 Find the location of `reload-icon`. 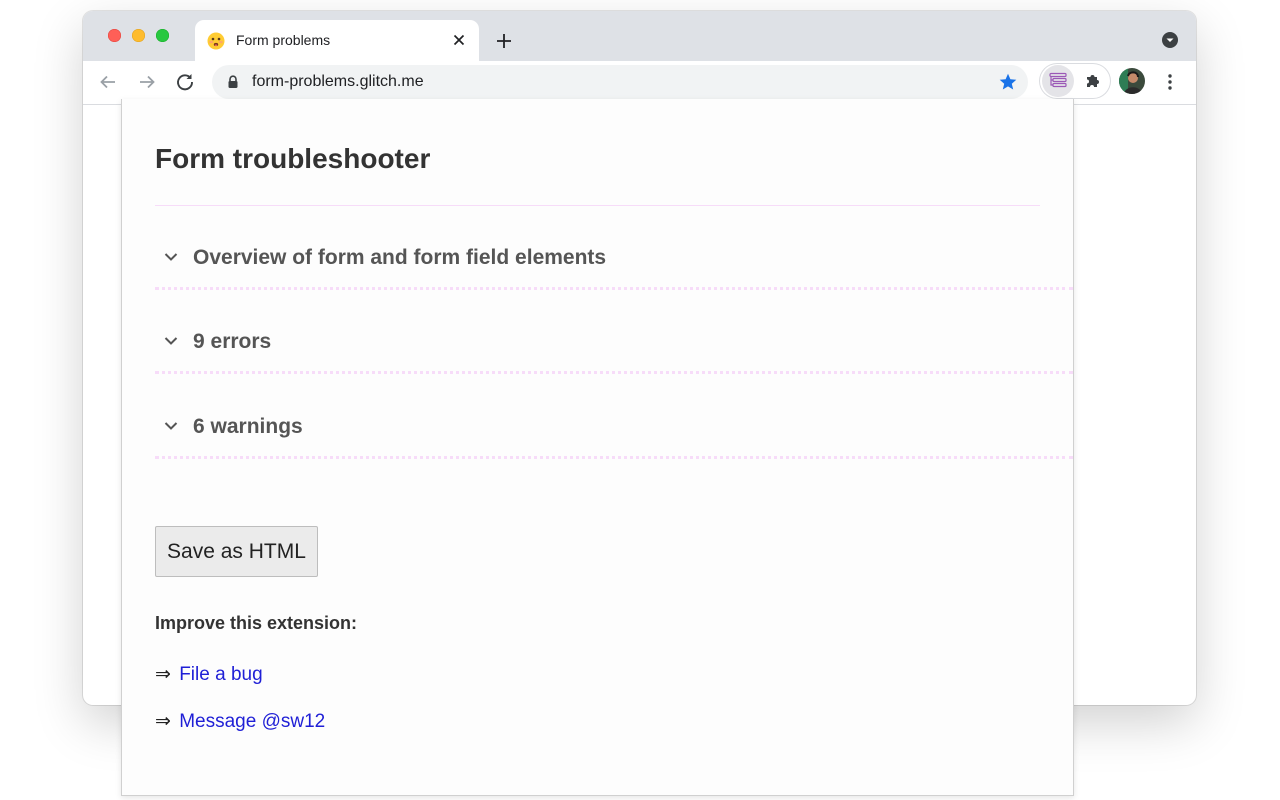

reload-icon is located at coordinates (185, 82).